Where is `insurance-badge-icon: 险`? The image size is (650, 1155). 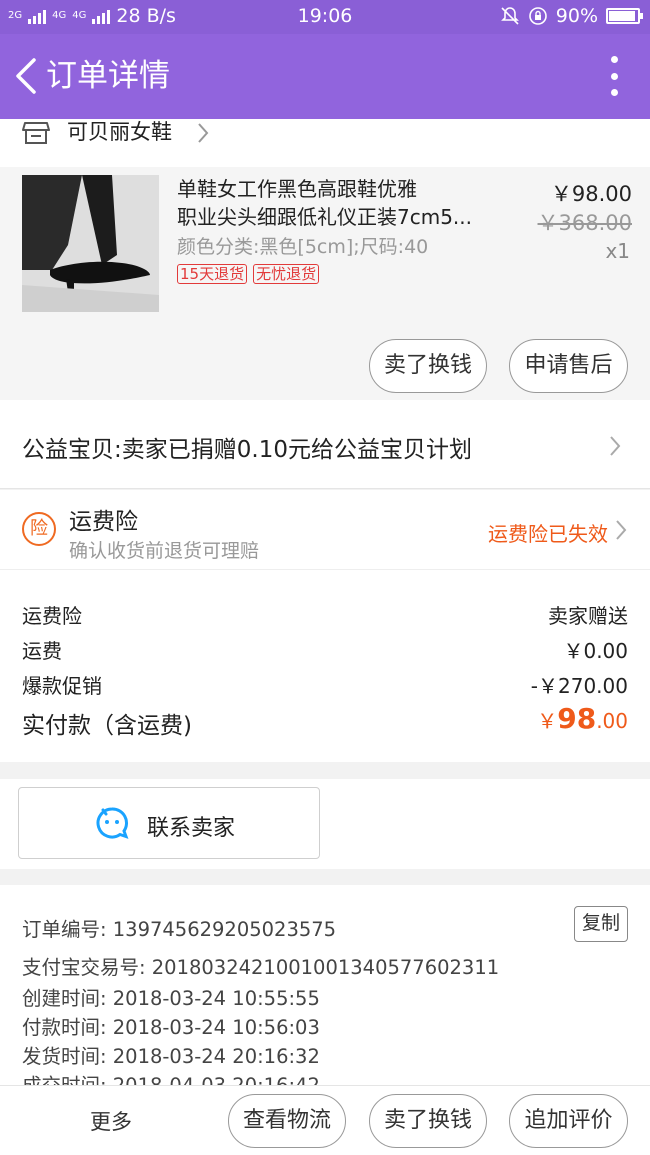
insurance-badge-icon: 险 is located at coordinates (39, 529).